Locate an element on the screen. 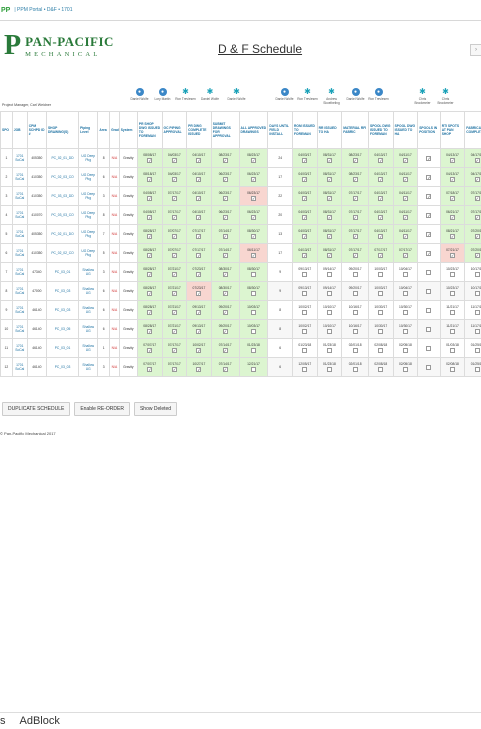 The height and width of the screenshot is (729, 481). date-cell: 08/30/17 is located at coordinates (253, 291).